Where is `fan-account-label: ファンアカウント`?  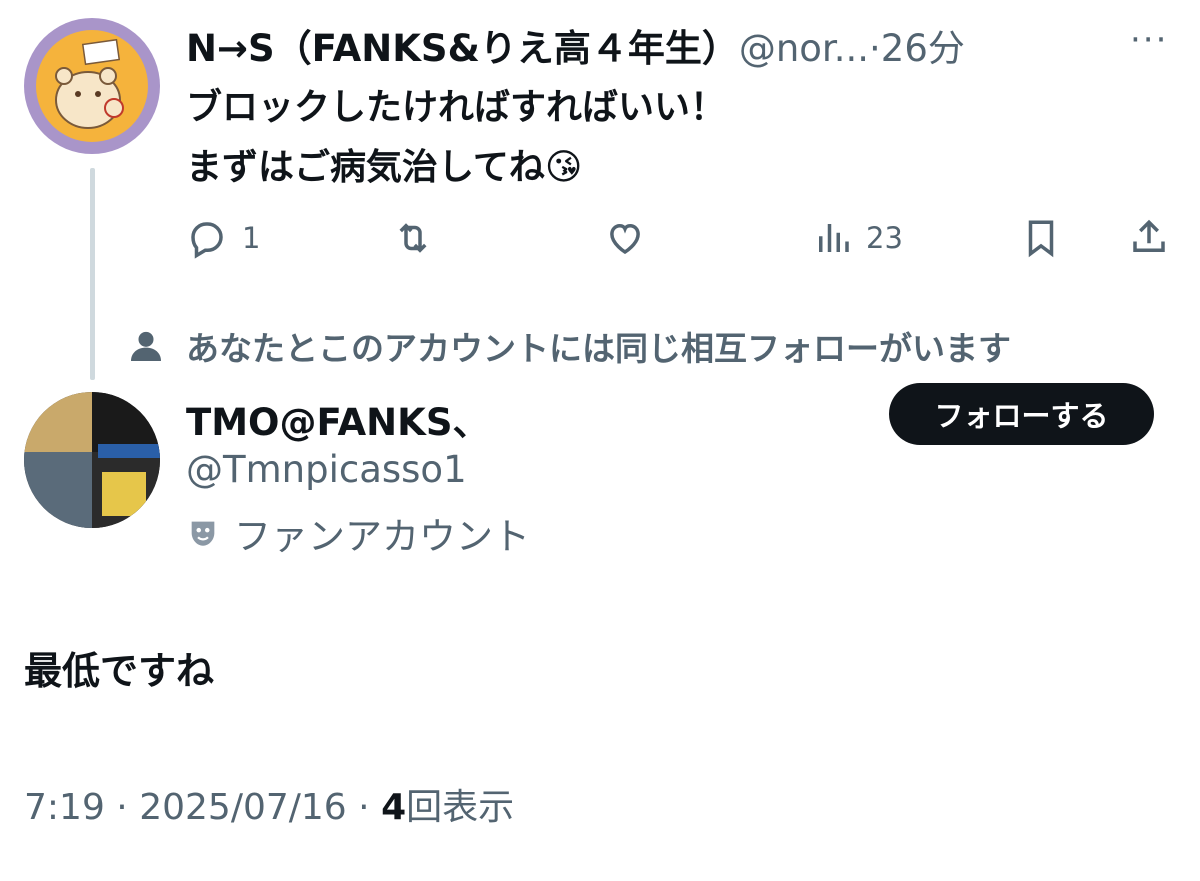 fan-account-label: ファンアカウント is located at coordinates (358, 533).